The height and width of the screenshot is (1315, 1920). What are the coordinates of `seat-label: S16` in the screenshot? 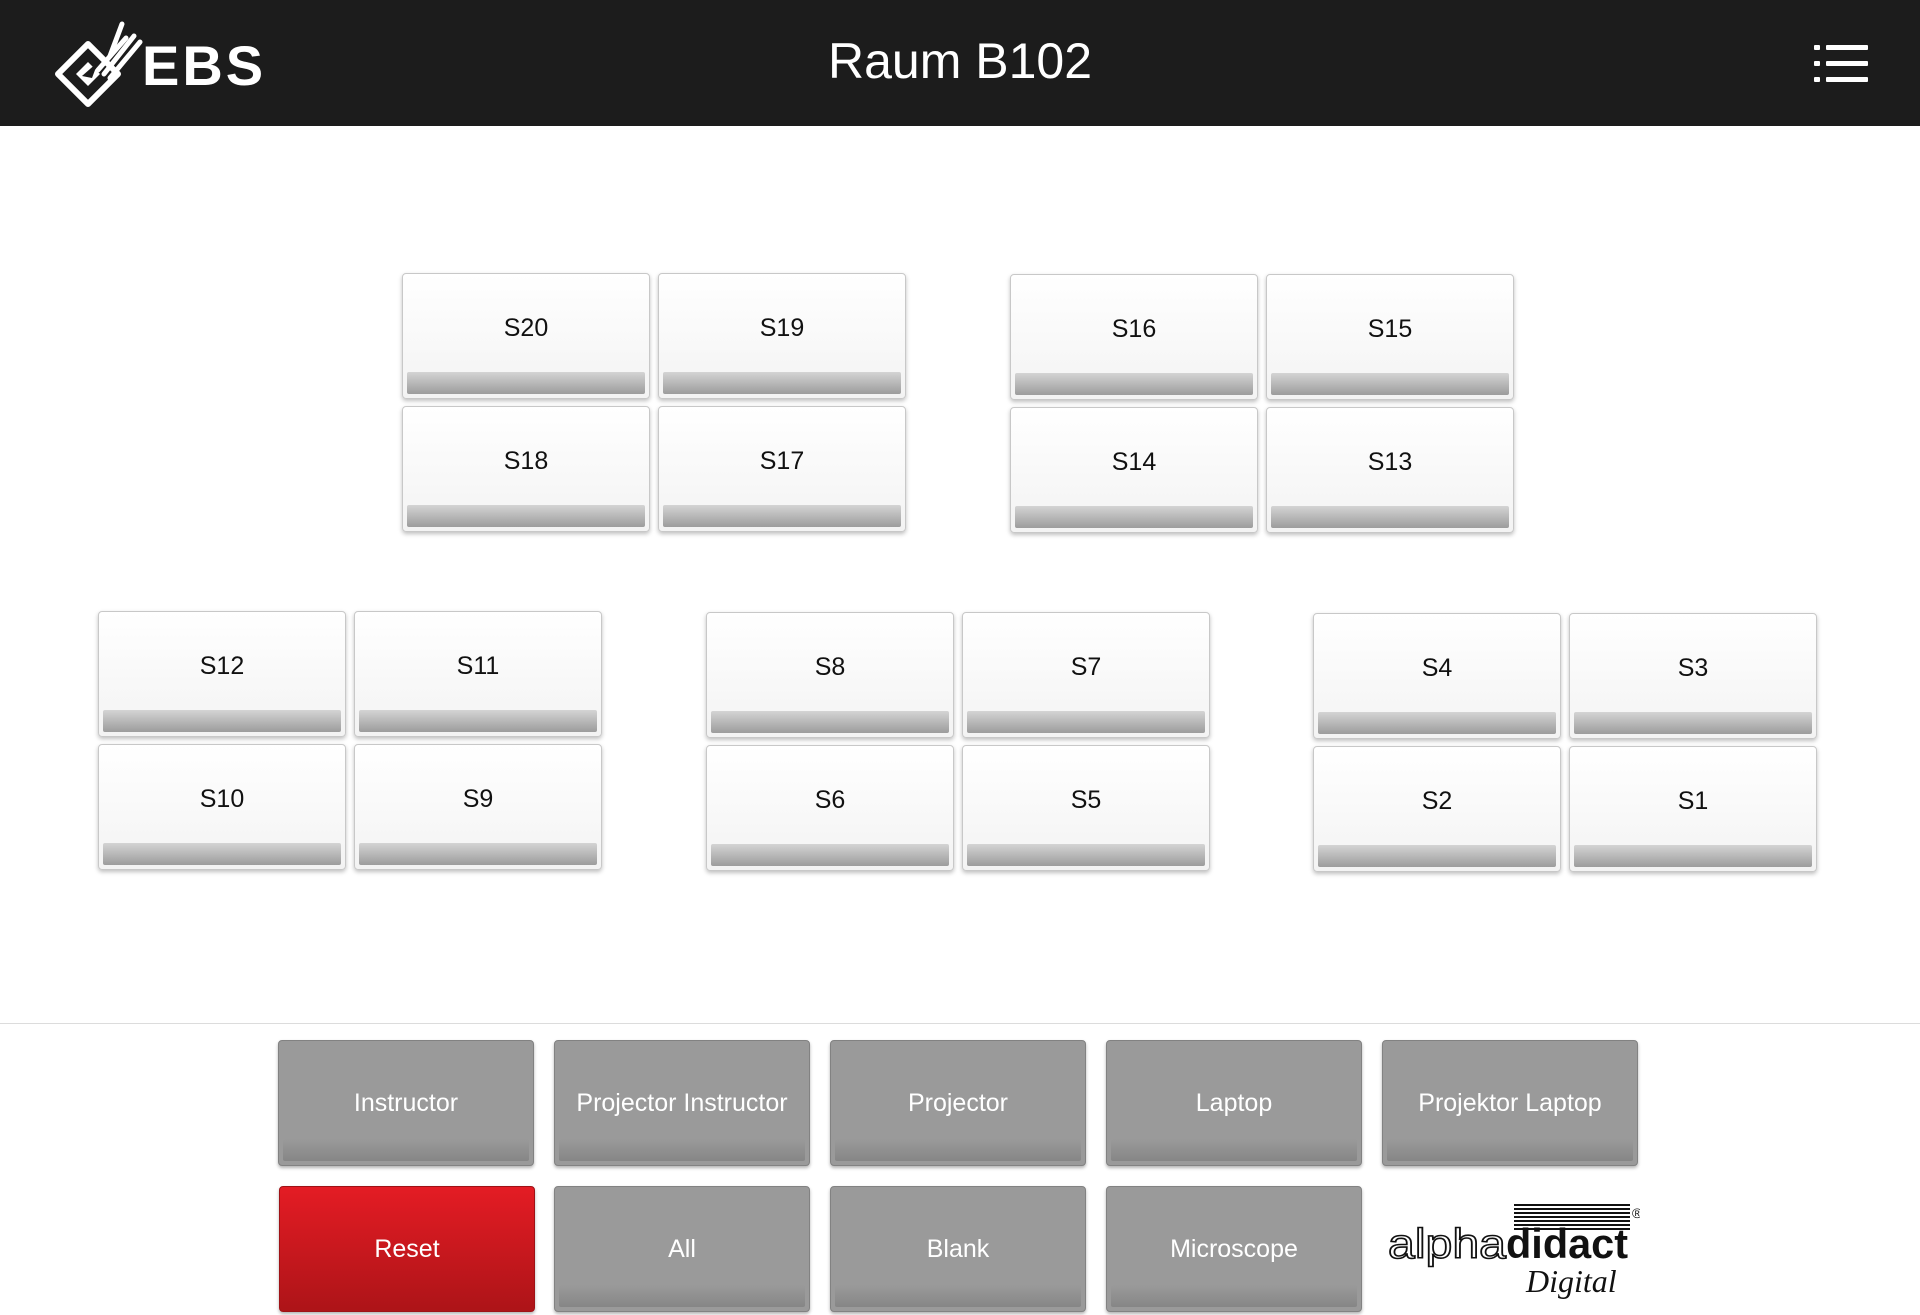 It's located at (1134, 329).